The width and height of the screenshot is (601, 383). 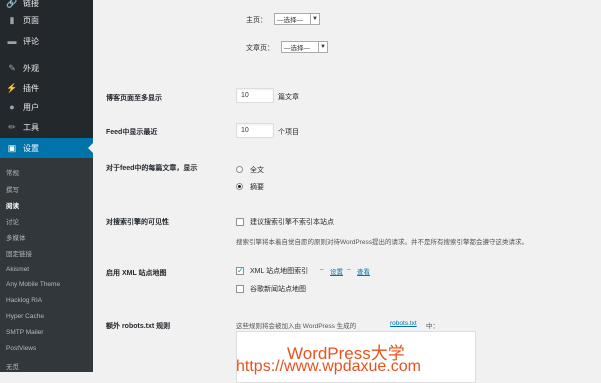 What do you see at coordinates (260, 48) in the screenshot?
I see `postspage-label: 文章页：` at bounding box center [260, 48].